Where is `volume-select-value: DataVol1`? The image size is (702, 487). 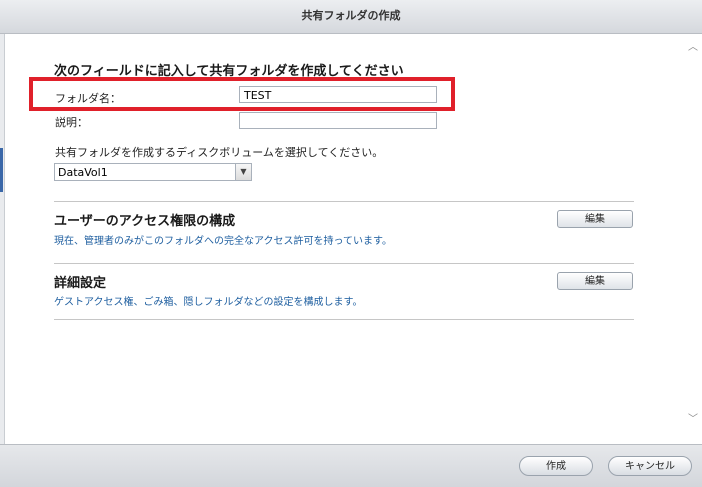
volume-select-value: DataVol1 is located at coordinates (83, 172).